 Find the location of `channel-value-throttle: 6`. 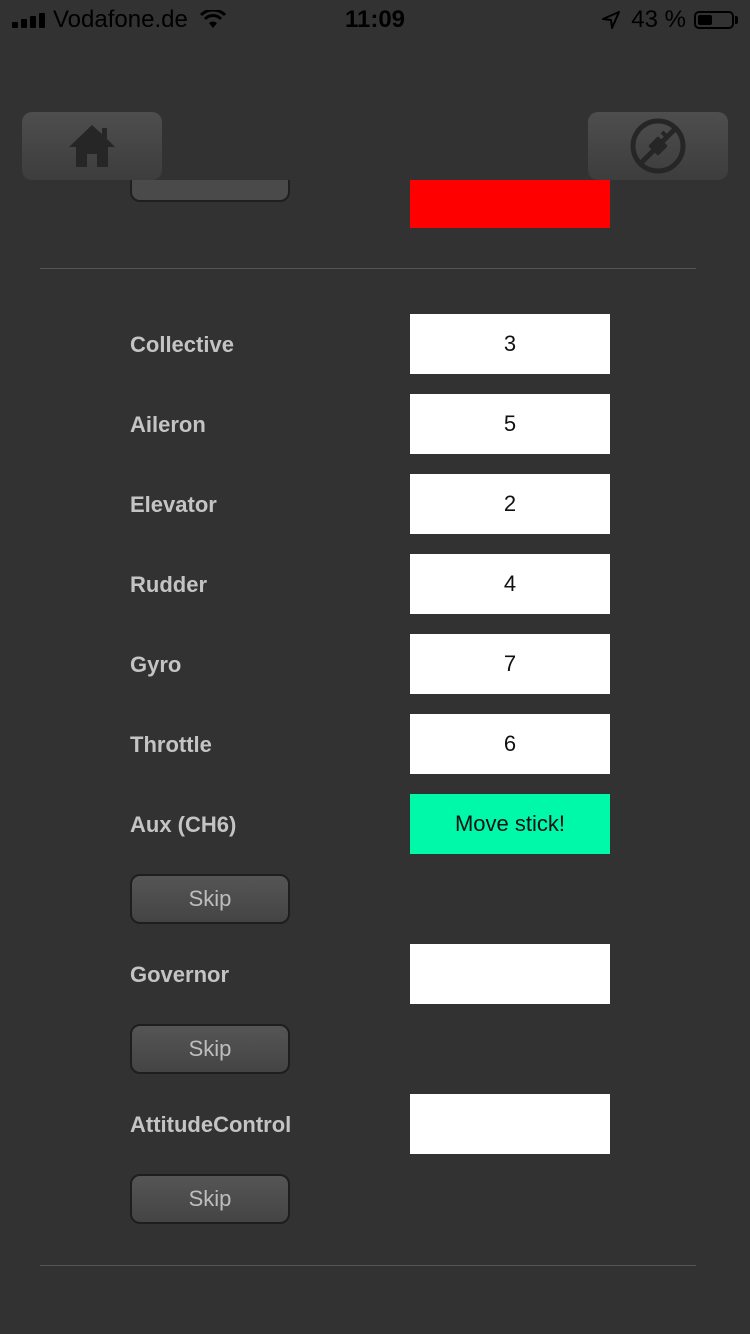

channel-value-throttle: 6 is located at coordinates (510, 744).